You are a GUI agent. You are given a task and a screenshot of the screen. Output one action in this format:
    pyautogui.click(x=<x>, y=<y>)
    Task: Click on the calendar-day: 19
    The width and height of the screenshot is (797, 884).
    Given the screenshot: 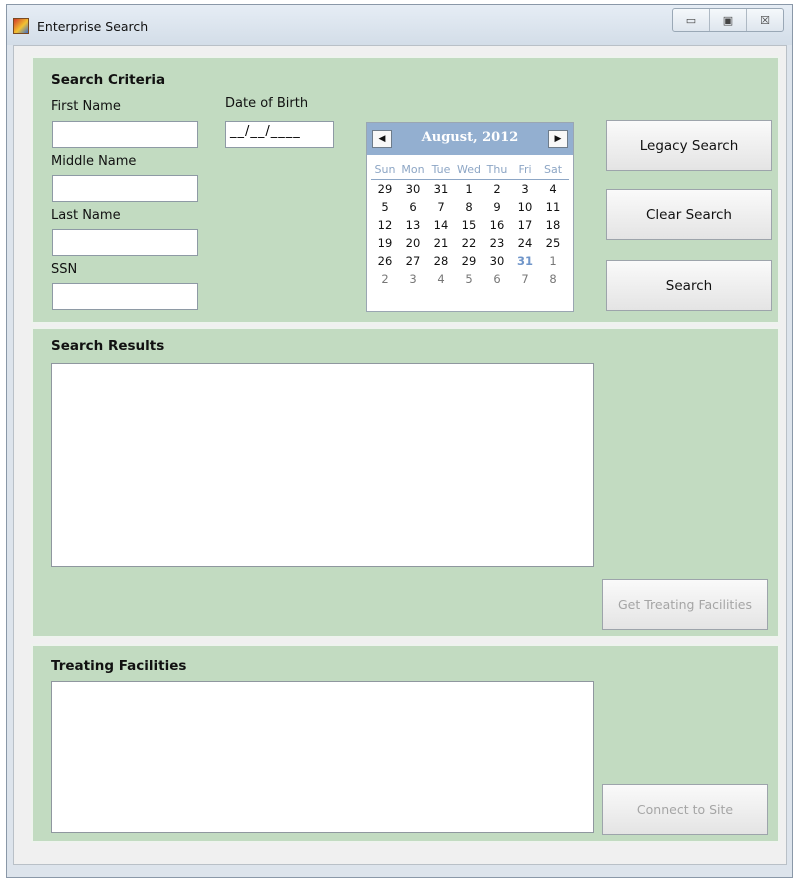 What is the action you would take?
    pyautogui.click(x=385, y=243)
    